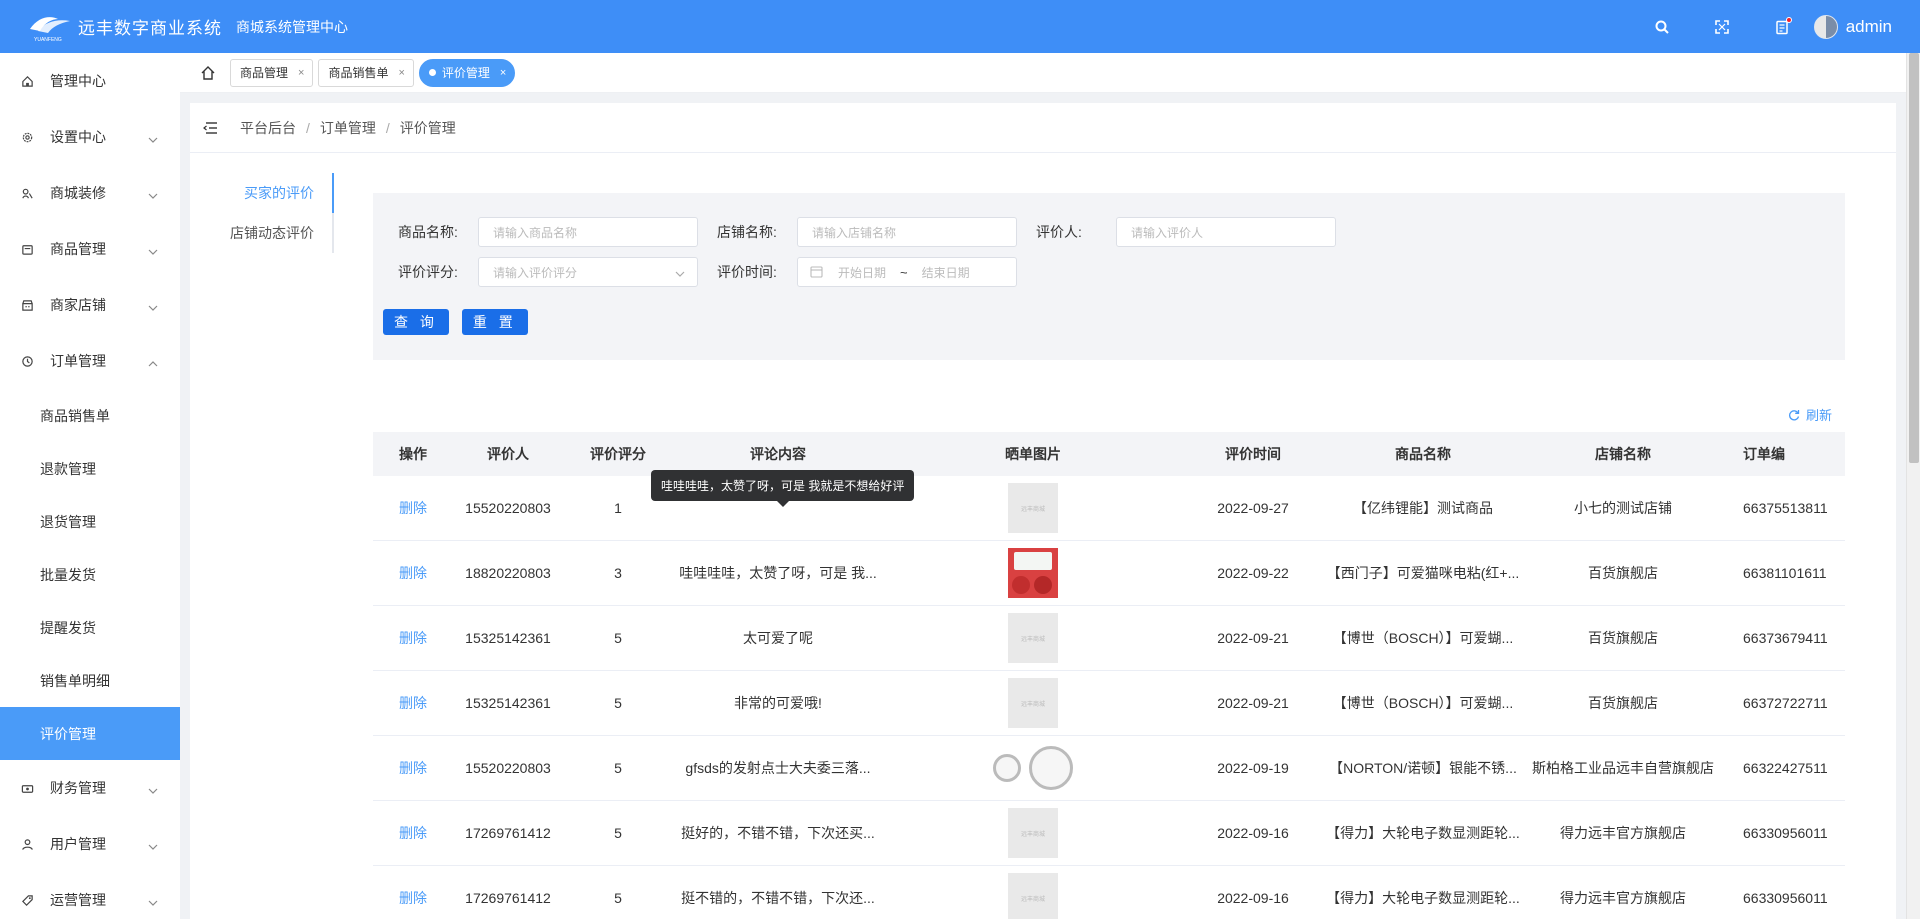 The width and height of the screenshot is (1920, 919). What do you see at coordinates (90, 249) in the screenshot?
I see `sidebar-item-goods: 商品管理` at bounding box center [90, 249].